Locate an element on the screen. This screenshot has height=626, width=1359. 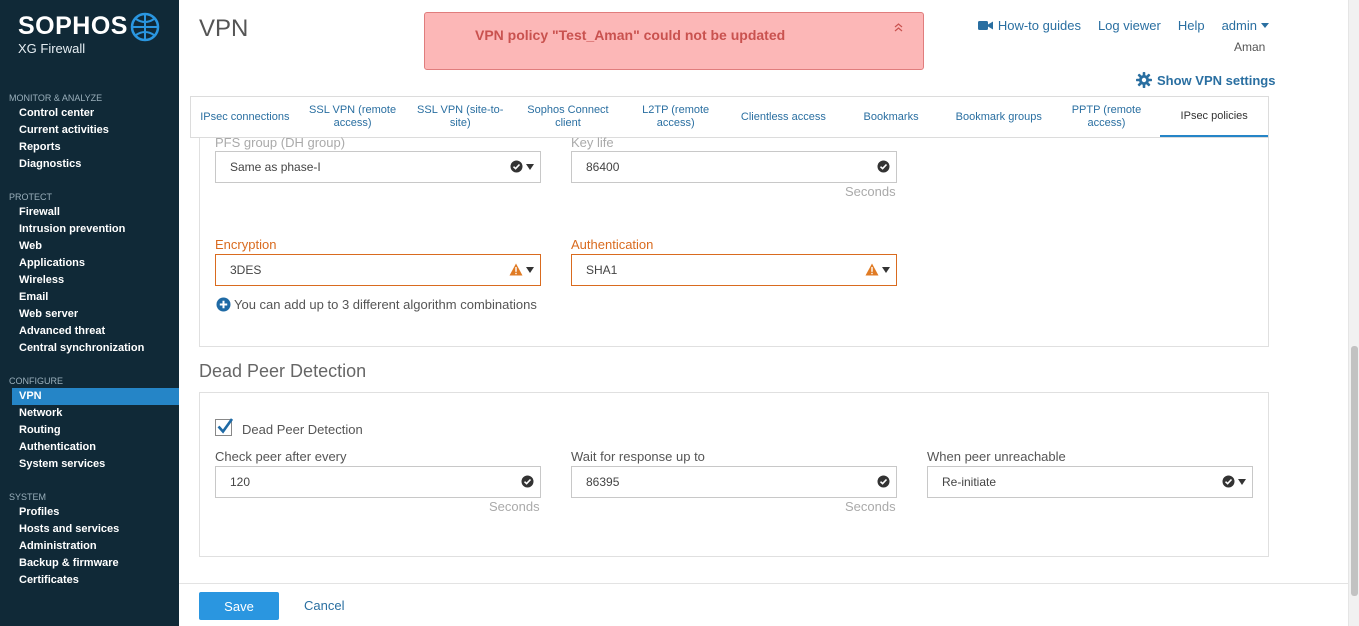
sidebar-item-network: Network is located at coordinates (89, 413).